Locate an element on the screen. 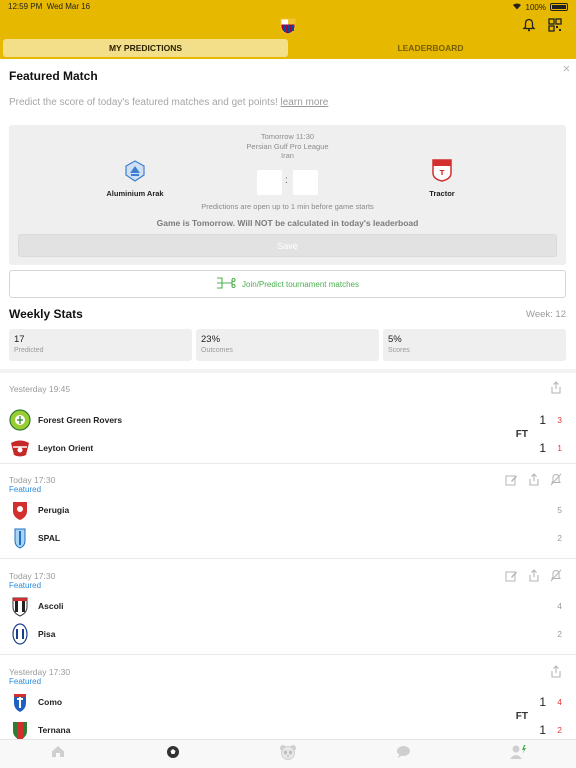  match-row-home: Como 1 4 is located at coordinates (285, 702).